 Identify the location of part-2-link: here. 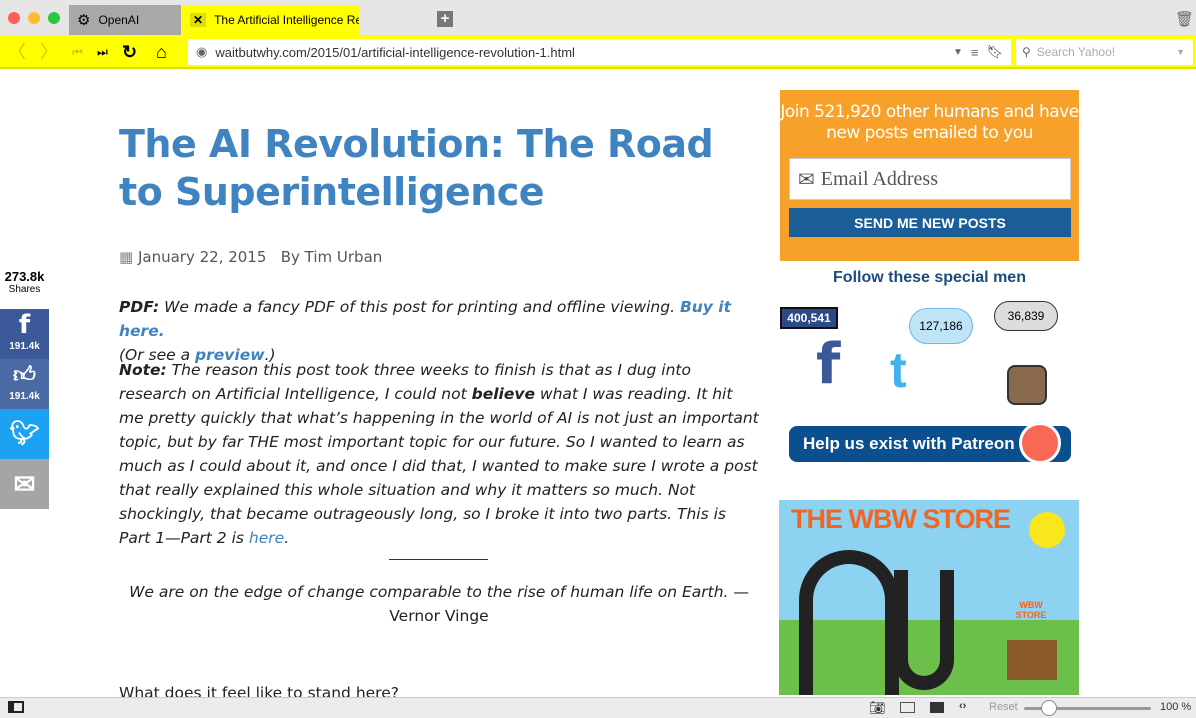
(266, 538).